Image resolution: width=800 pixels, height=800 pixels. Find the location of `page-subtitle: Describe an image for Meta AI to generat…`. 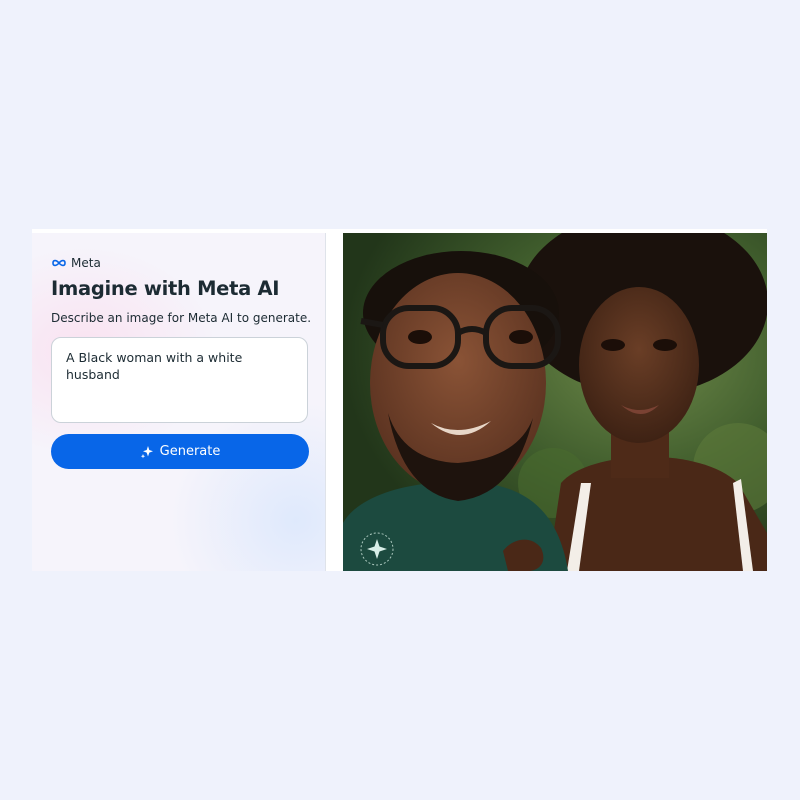

page-subtitle: Describe an image for Meta AI to generat… is located at coordinates (181, 318).